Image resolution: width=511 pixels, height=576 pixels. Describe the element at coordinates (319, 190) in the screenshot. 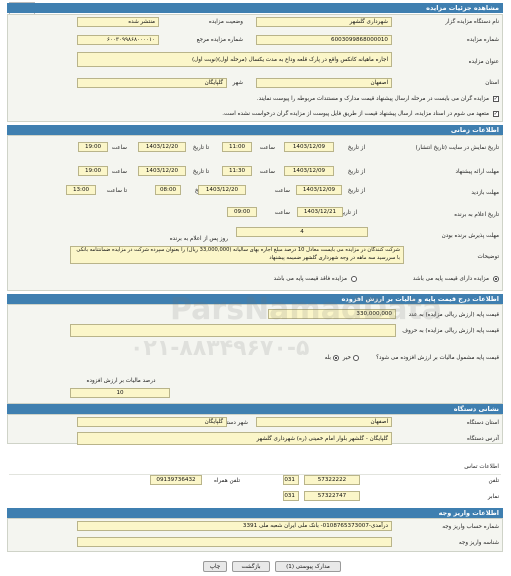

I see `visit-from-date: 1403/12/09` at that location.